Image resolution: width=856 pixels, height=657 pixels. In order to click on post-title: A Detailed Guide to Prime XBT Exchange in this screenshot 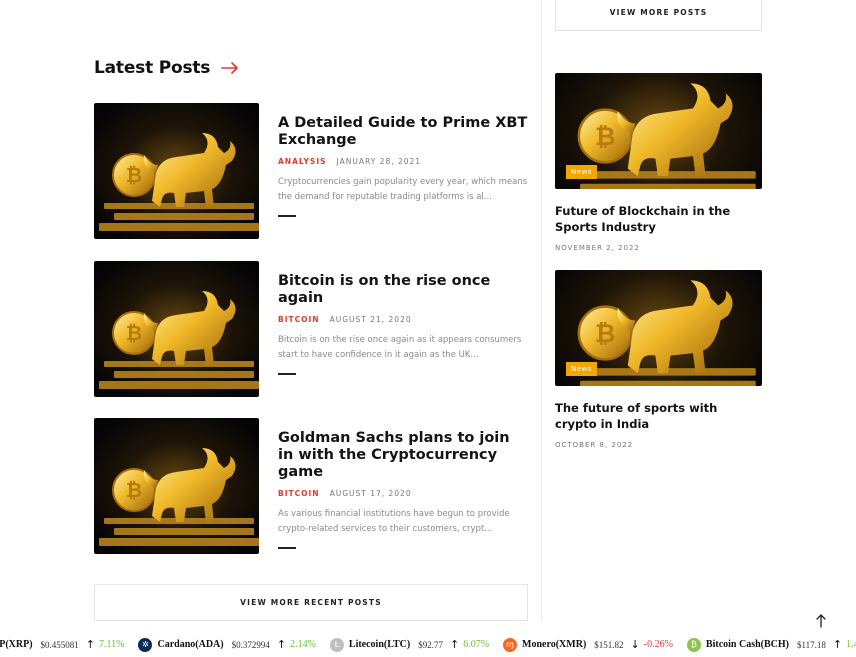, I will do `click(403, 132)`.